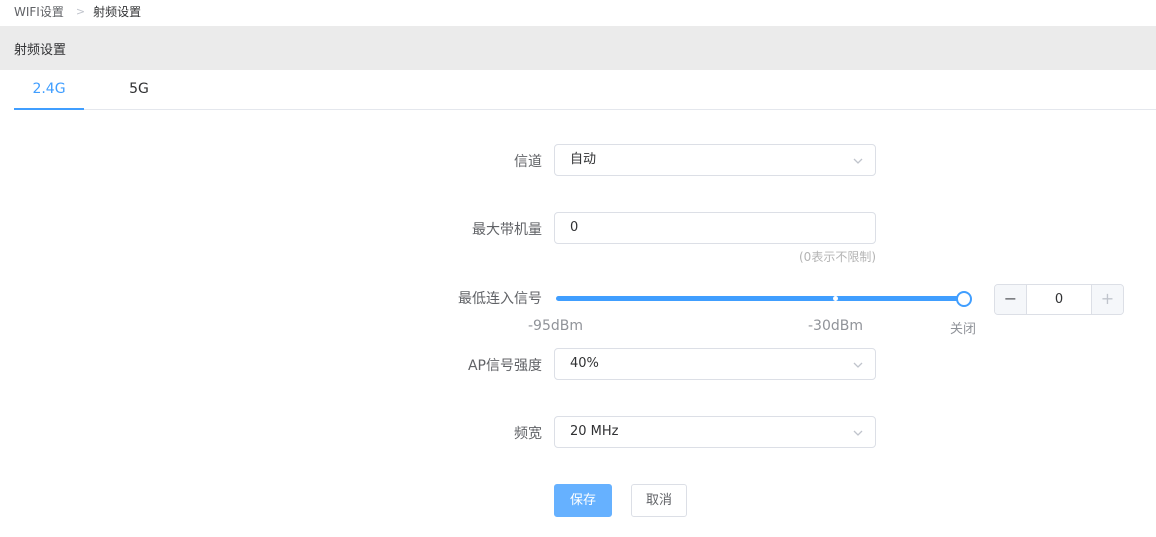 The width and height of the screenshot is (1156, 537). I want to click on breadcrumb-root: WIFI设置, so click(39, 11).